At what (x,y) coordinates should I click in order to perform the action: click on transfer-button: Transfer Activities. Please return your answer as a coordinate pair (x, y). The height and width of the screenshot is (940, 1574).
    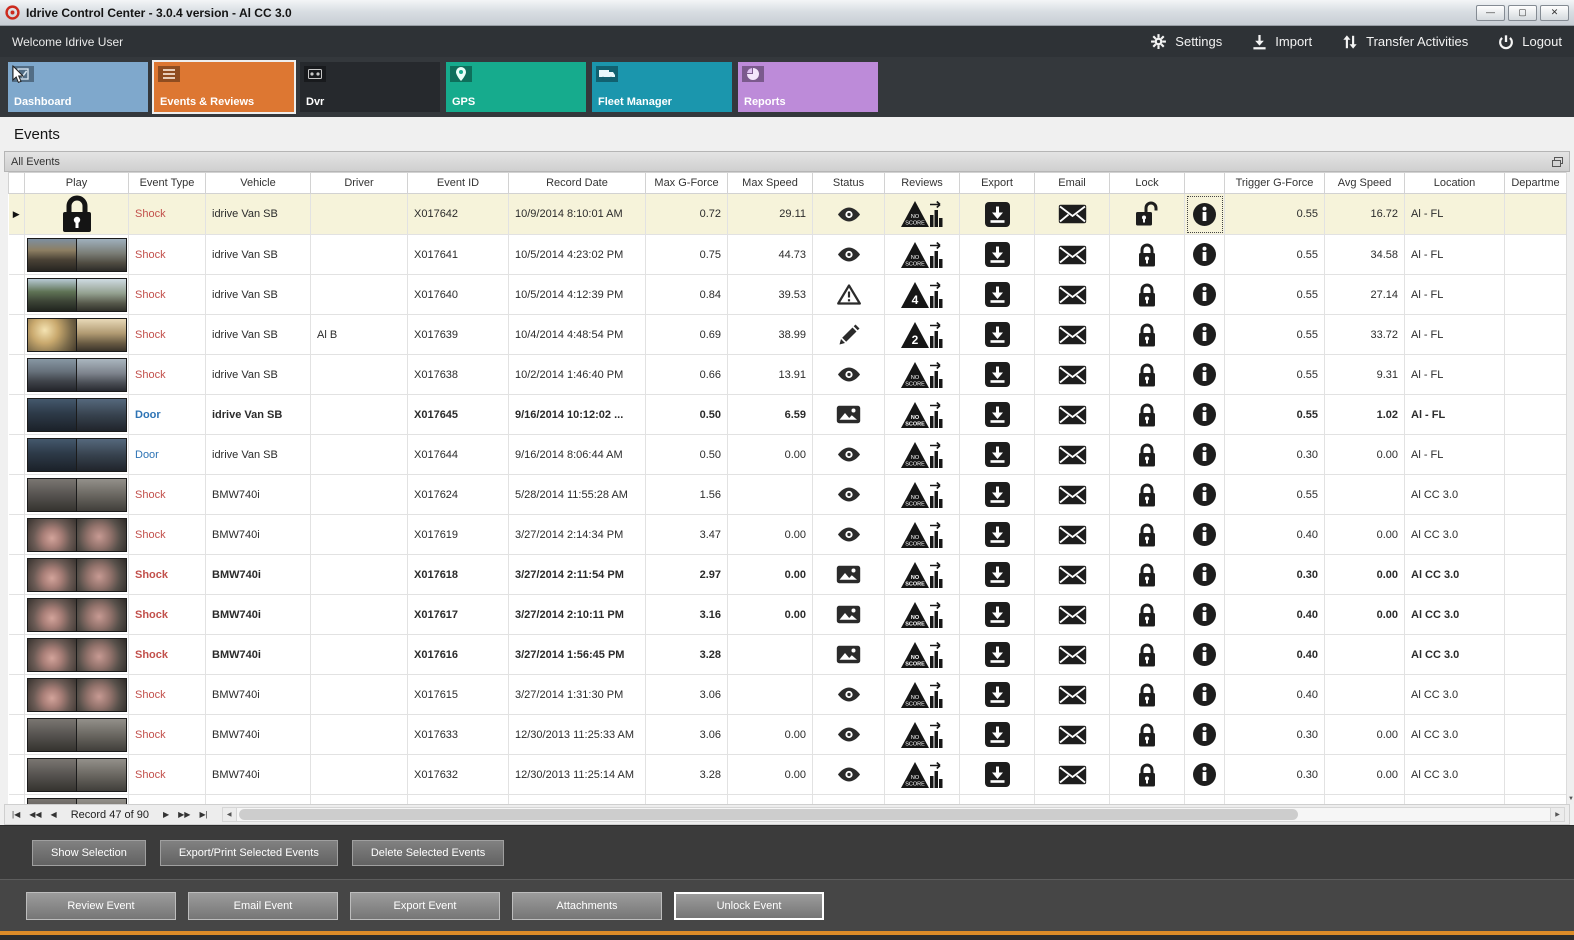
    Looking at the image, I should click on (1405, 41).